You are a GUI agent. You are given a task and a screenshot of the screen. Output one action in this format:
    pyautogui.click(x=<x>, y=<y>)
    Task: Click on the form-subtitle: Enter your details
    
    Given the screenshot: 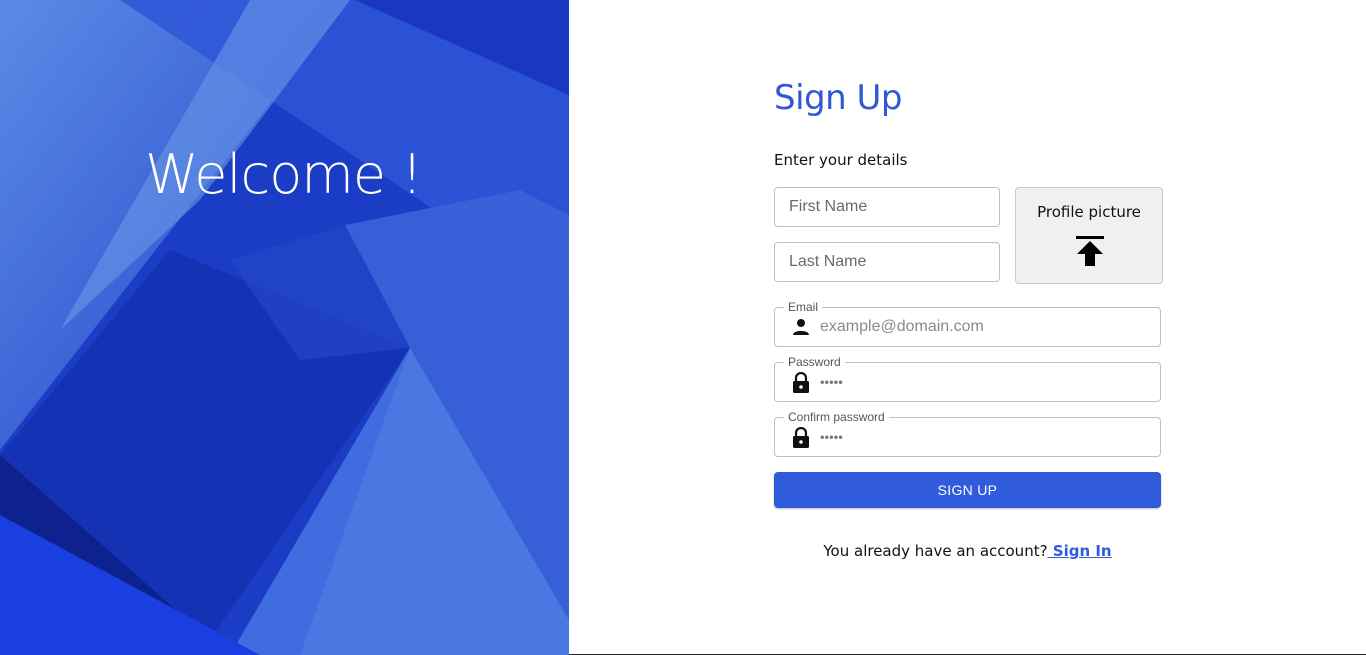 What is the action you would take?
    pyautogui.click(x=841, y=160)
    